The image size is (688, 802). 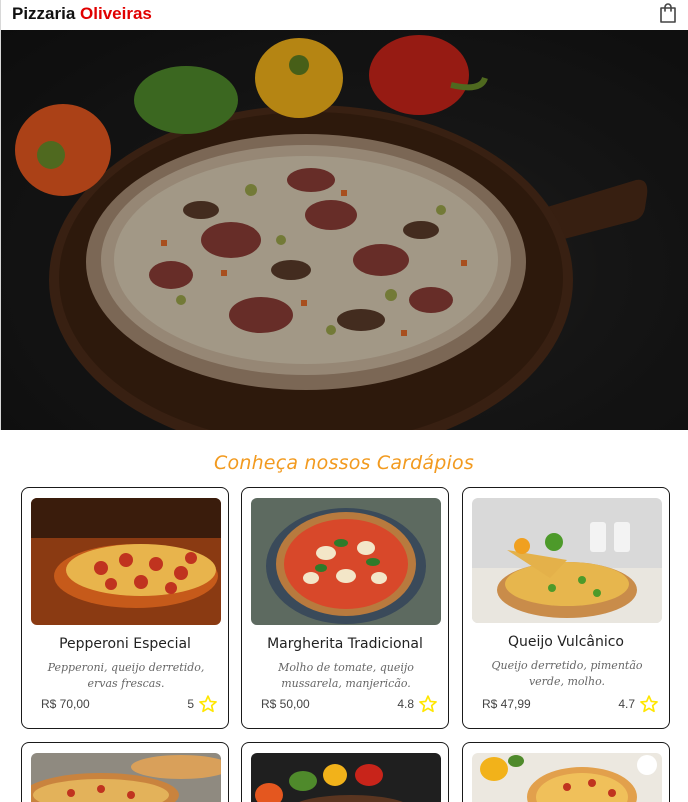 What do you see at coordinates (125, 644) in the screenshot?
I see `menu-item-name: Pepperoni Especial` at bounding box center [125, 644].